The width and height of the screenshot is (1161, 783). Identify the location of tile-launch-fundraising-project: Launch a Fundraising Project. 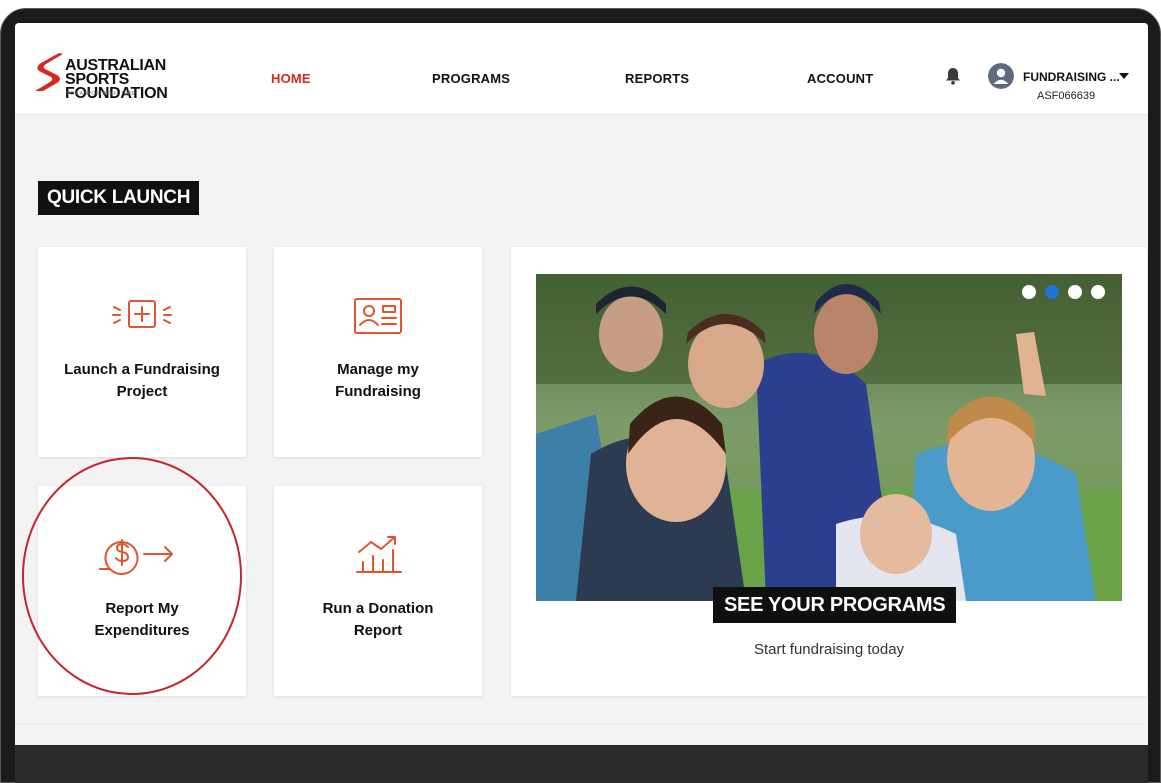
(142, 352).